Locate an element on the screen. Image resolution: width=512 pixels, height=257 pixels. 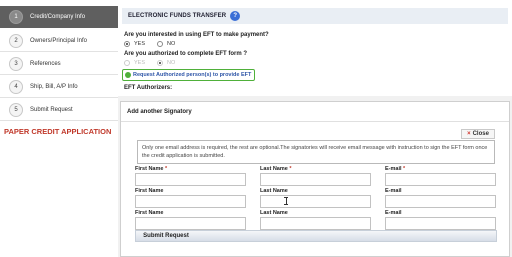
step-number: 1 is located at coordinates (16, 16).